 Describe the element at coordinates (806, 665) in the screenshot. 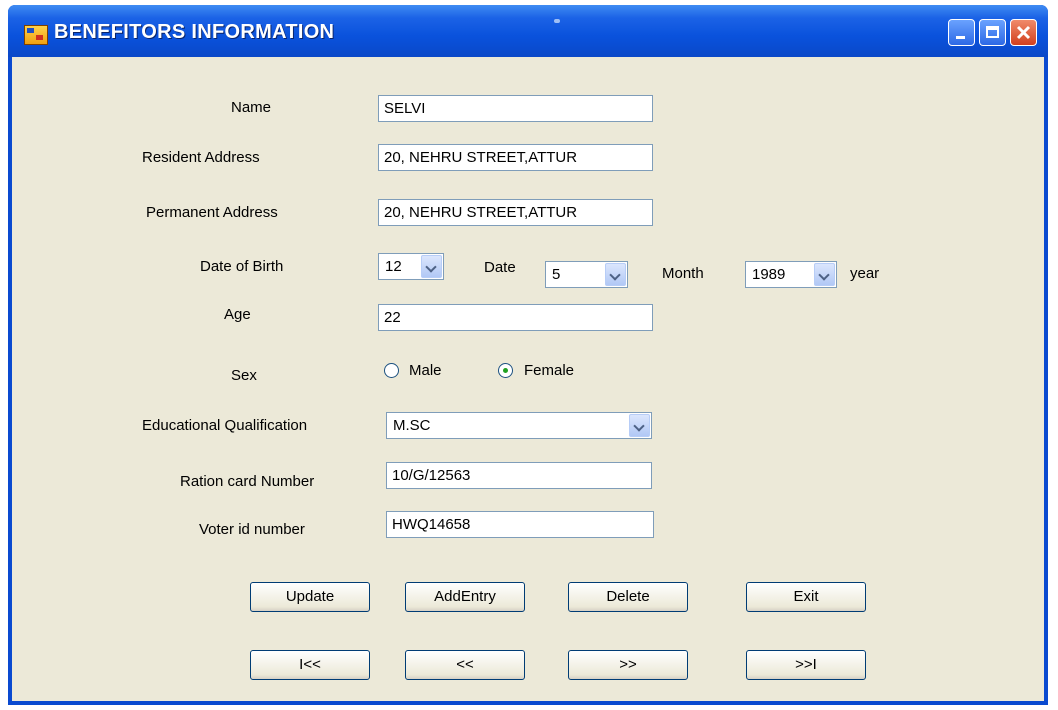

I see `last-record-button: >>I` at that location.